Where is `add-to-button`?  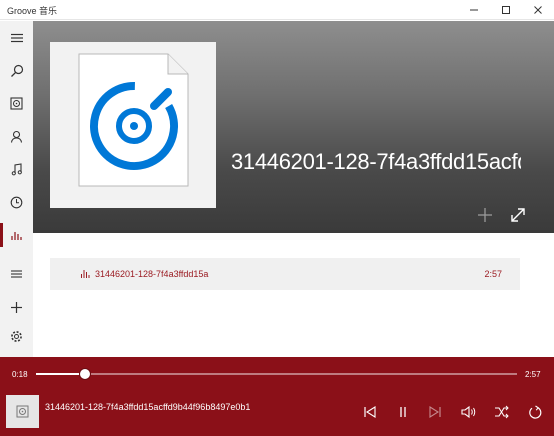
add-to-button is located at coordinates (485, 215).